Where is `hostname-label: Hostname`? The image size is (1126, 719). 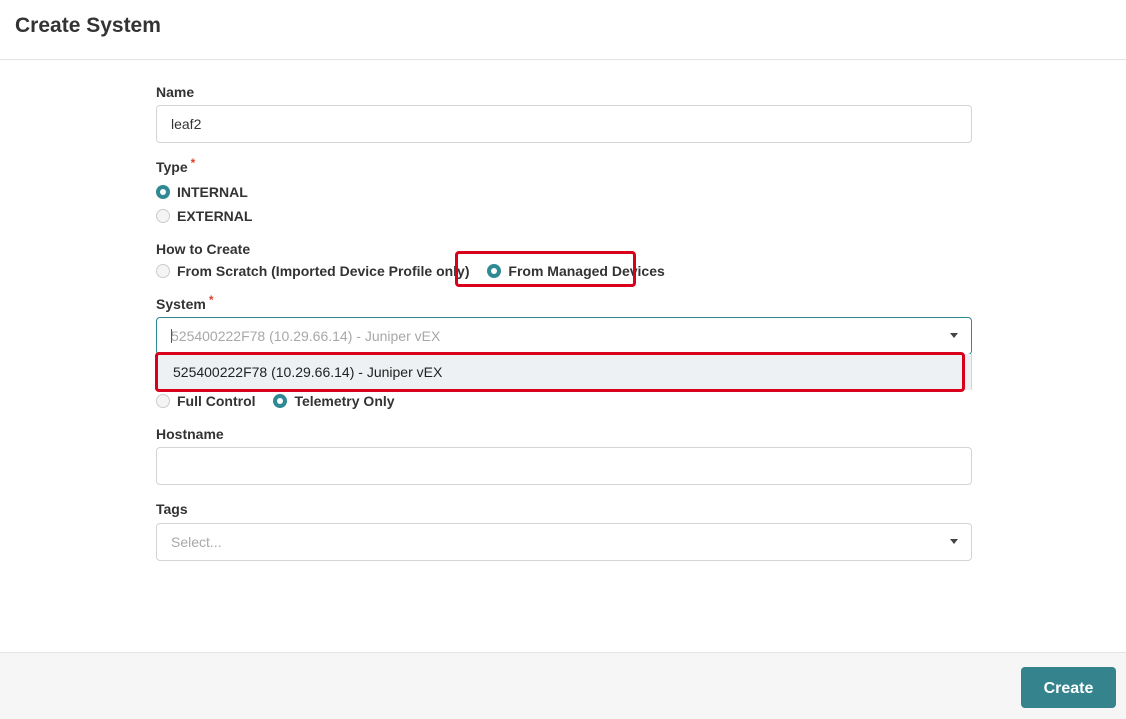 hostname-label: Hostname is located at coordinates (190, 434).